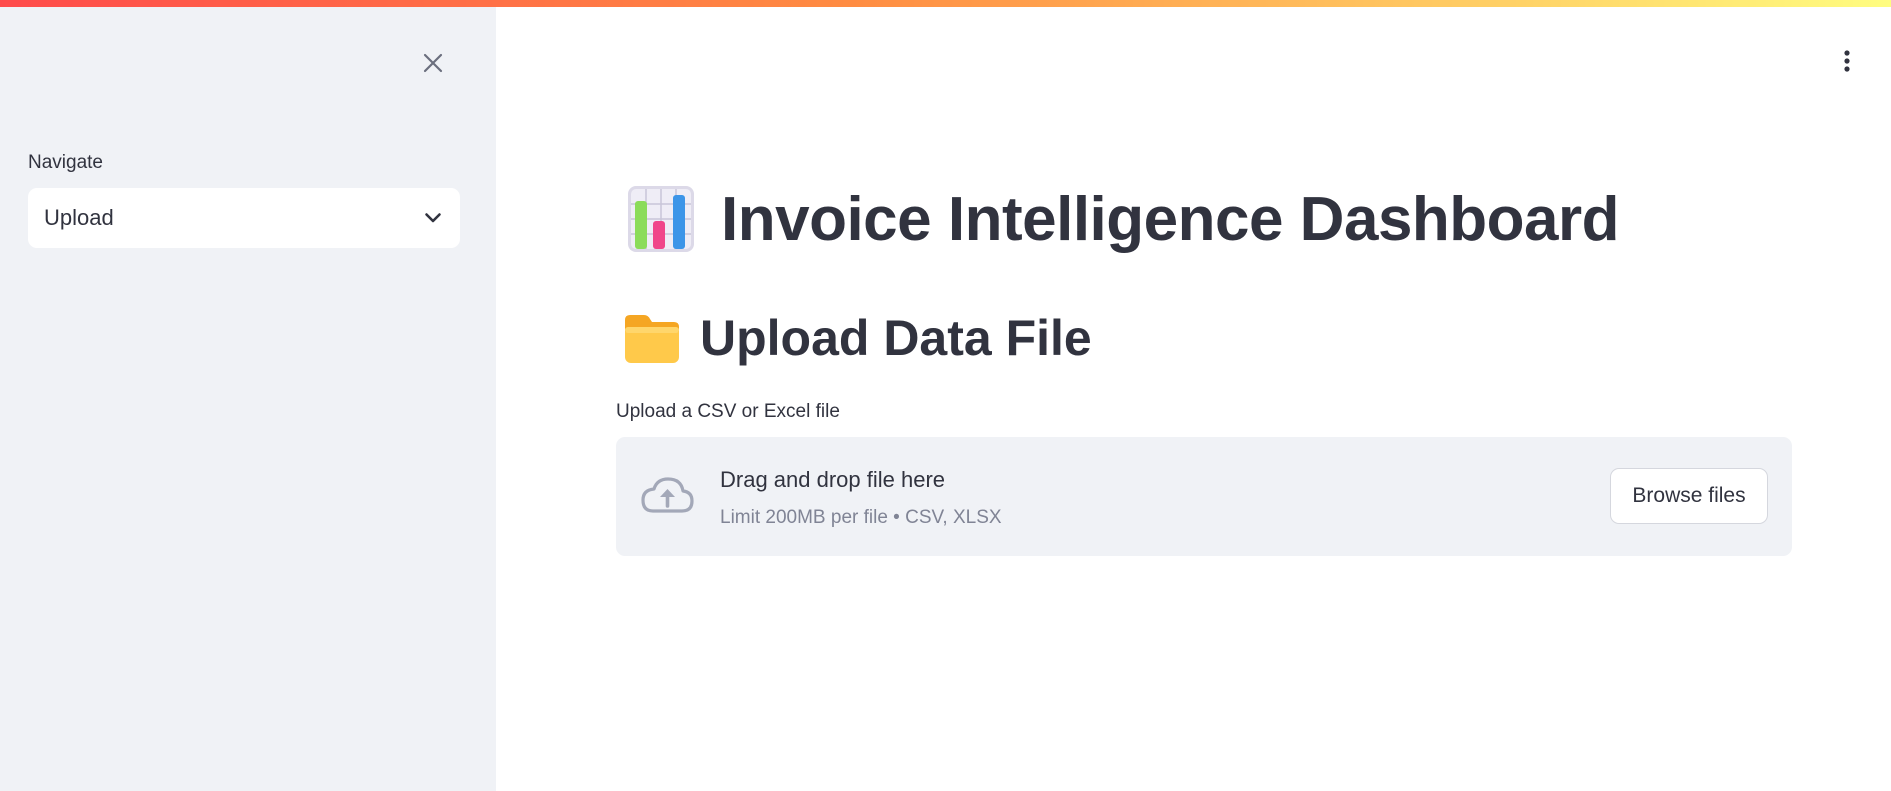 Image resolution: width=1891 pixels, height=791 pixels. I want to click on cloud-upload-icon, so click(667, 495).